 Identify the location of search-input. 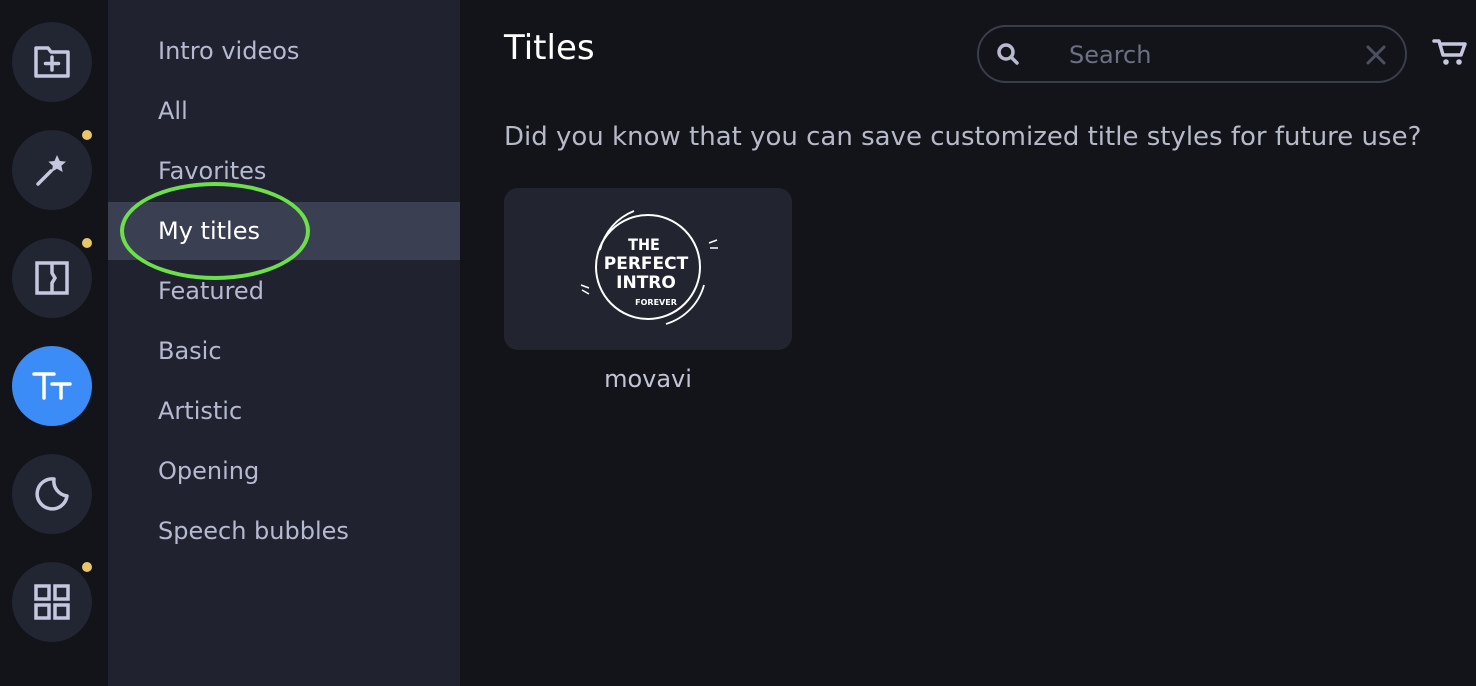
(1204, 55).